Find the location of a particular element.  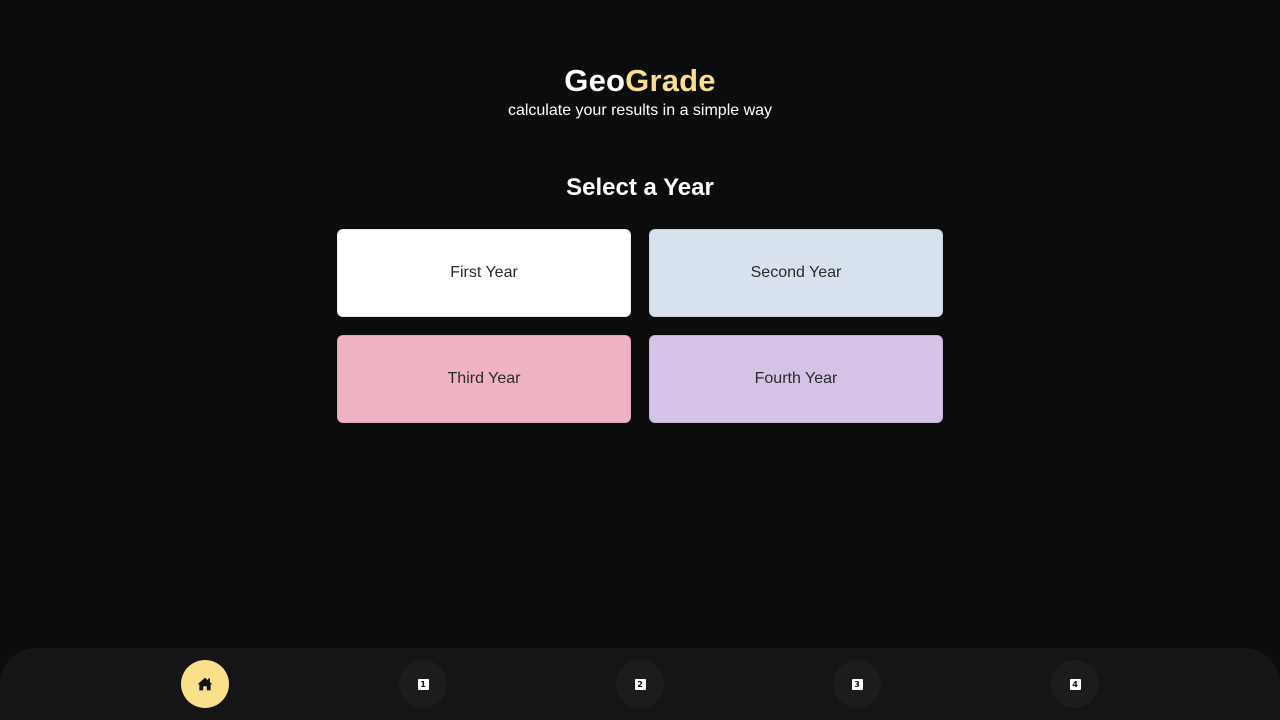

home-icon is located at coordinates (205, 684).